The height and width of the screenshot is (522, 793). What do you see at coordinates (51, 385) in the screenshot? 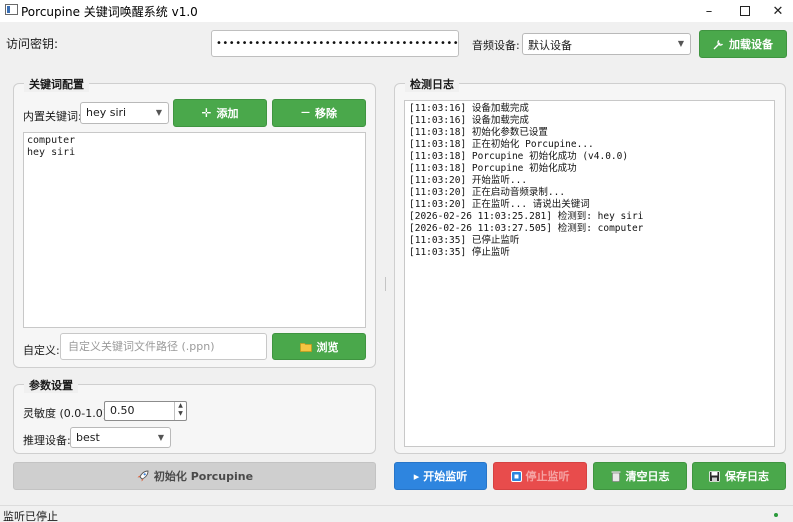
I see `param-settings-title: 参数设置` at bounding box center [51, 385].